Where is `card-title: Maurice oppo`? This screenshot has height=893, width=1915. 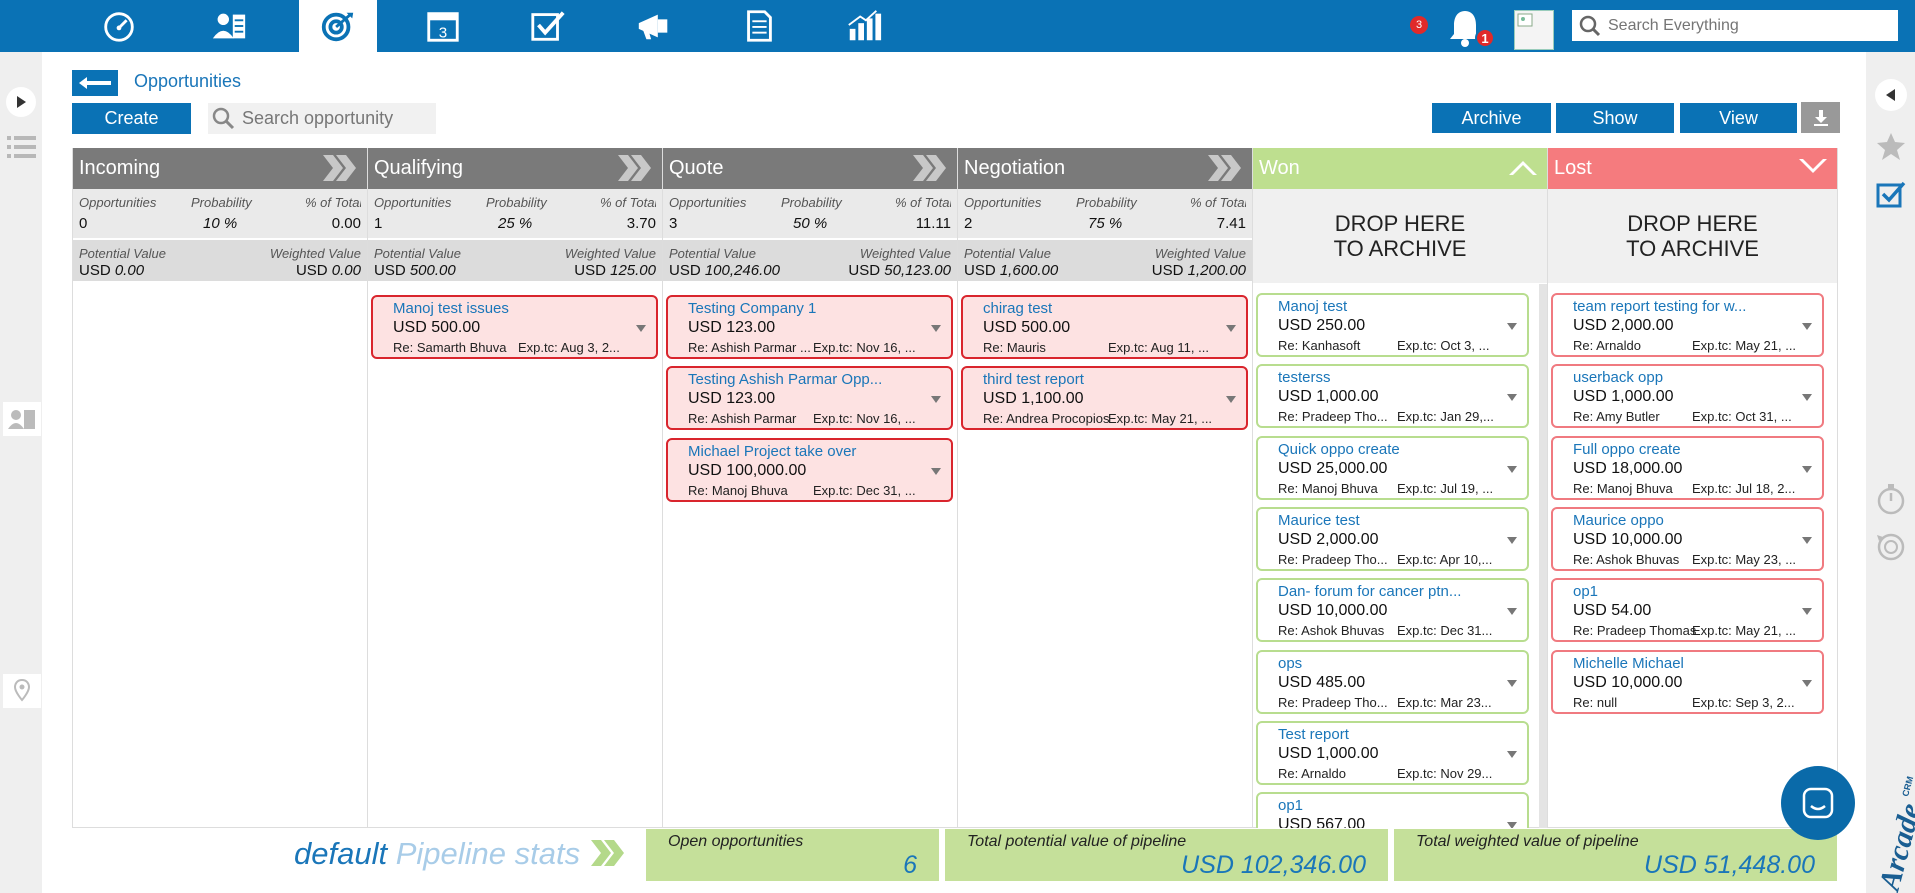 card-title: Maurice oppo is located at coordinates (1698, 521).